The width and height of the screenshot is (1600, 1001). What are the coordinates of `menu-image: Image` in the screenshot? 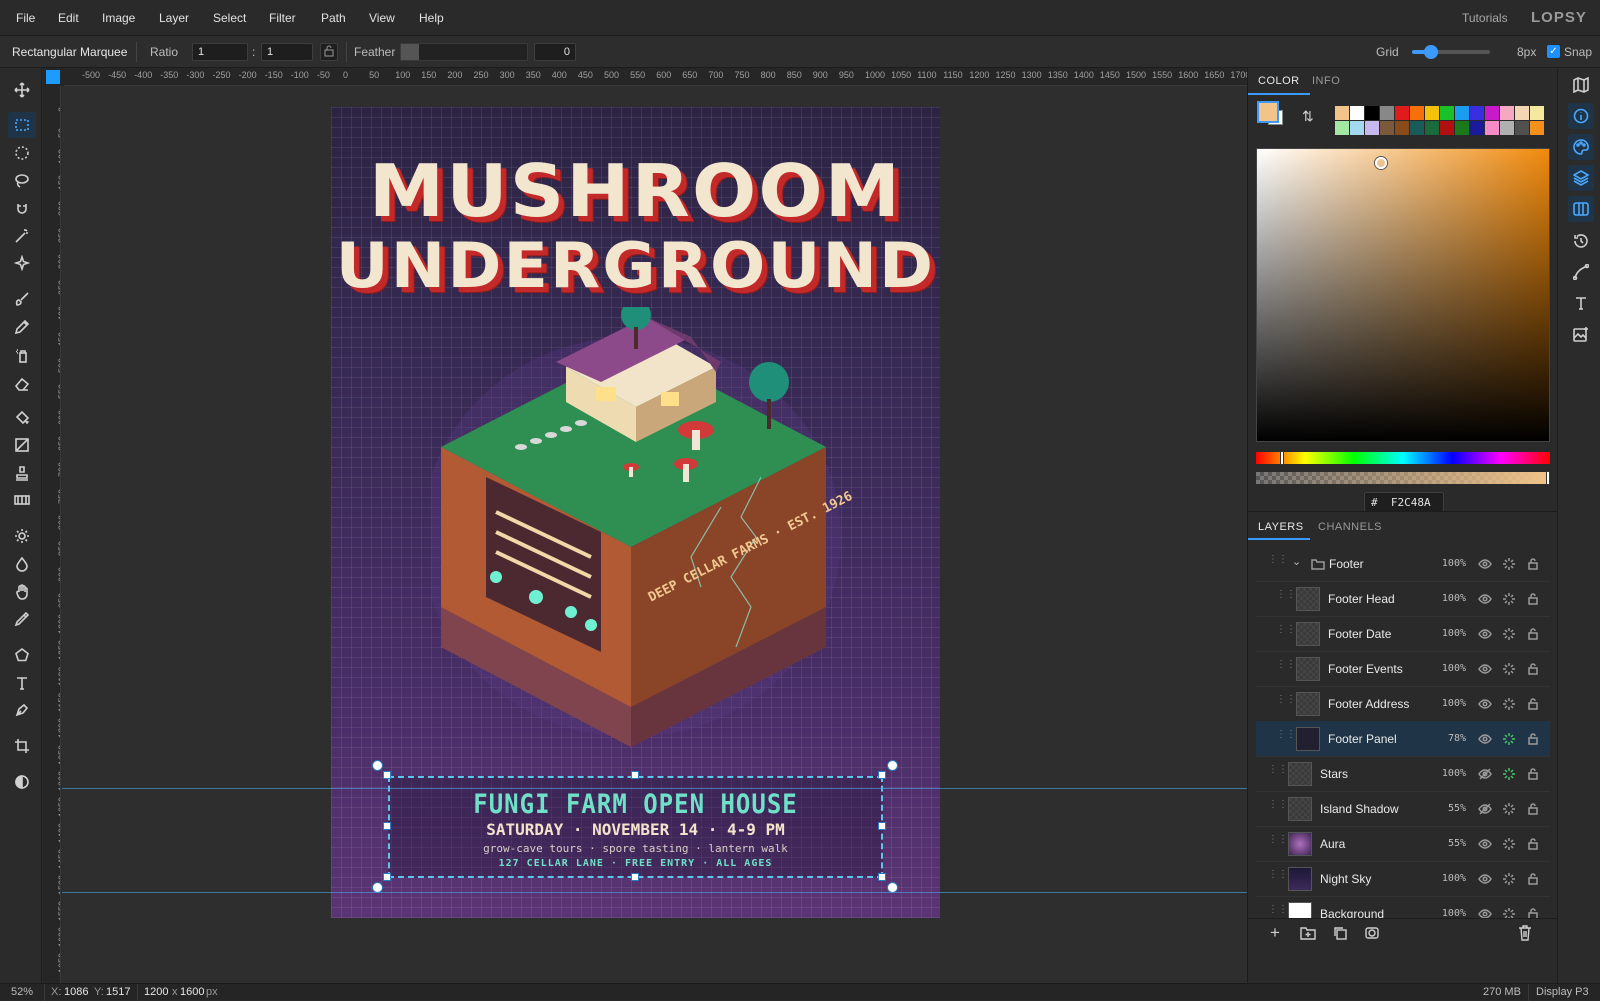 It's located at (118, 18).